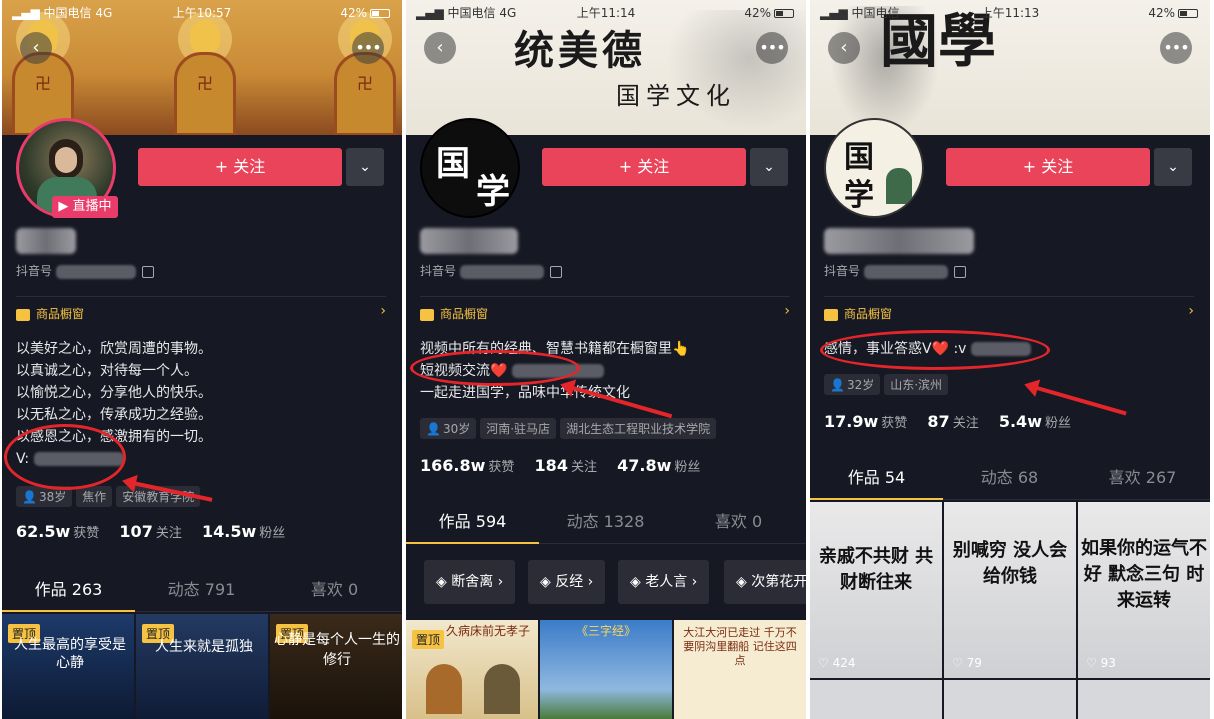 This screenshot has height=719, width=1214. Describe the element at coordinates (837, 663) in the screenshot. I see `like-count: ♡ 424` at that location.